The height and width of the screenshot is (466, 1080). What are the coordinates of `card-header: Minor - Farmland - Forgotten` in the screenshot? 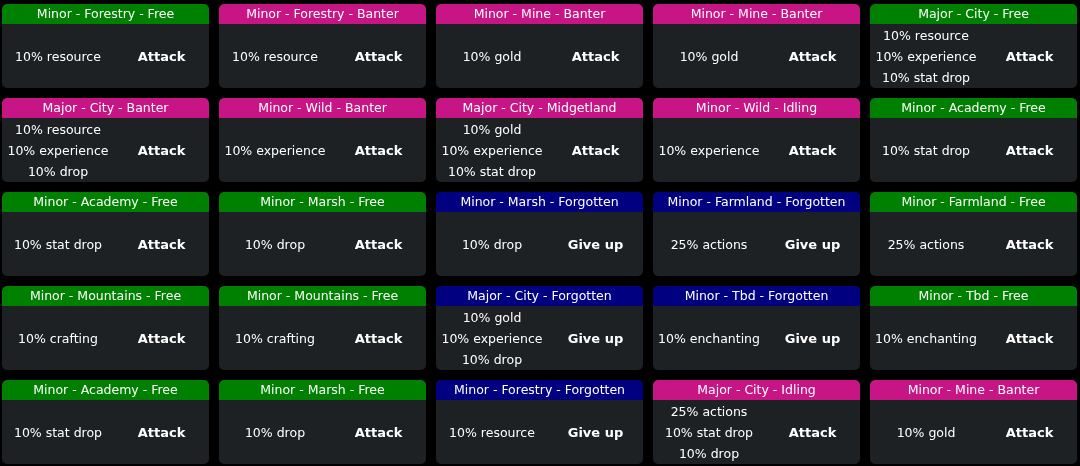 It's located at (756, 202).